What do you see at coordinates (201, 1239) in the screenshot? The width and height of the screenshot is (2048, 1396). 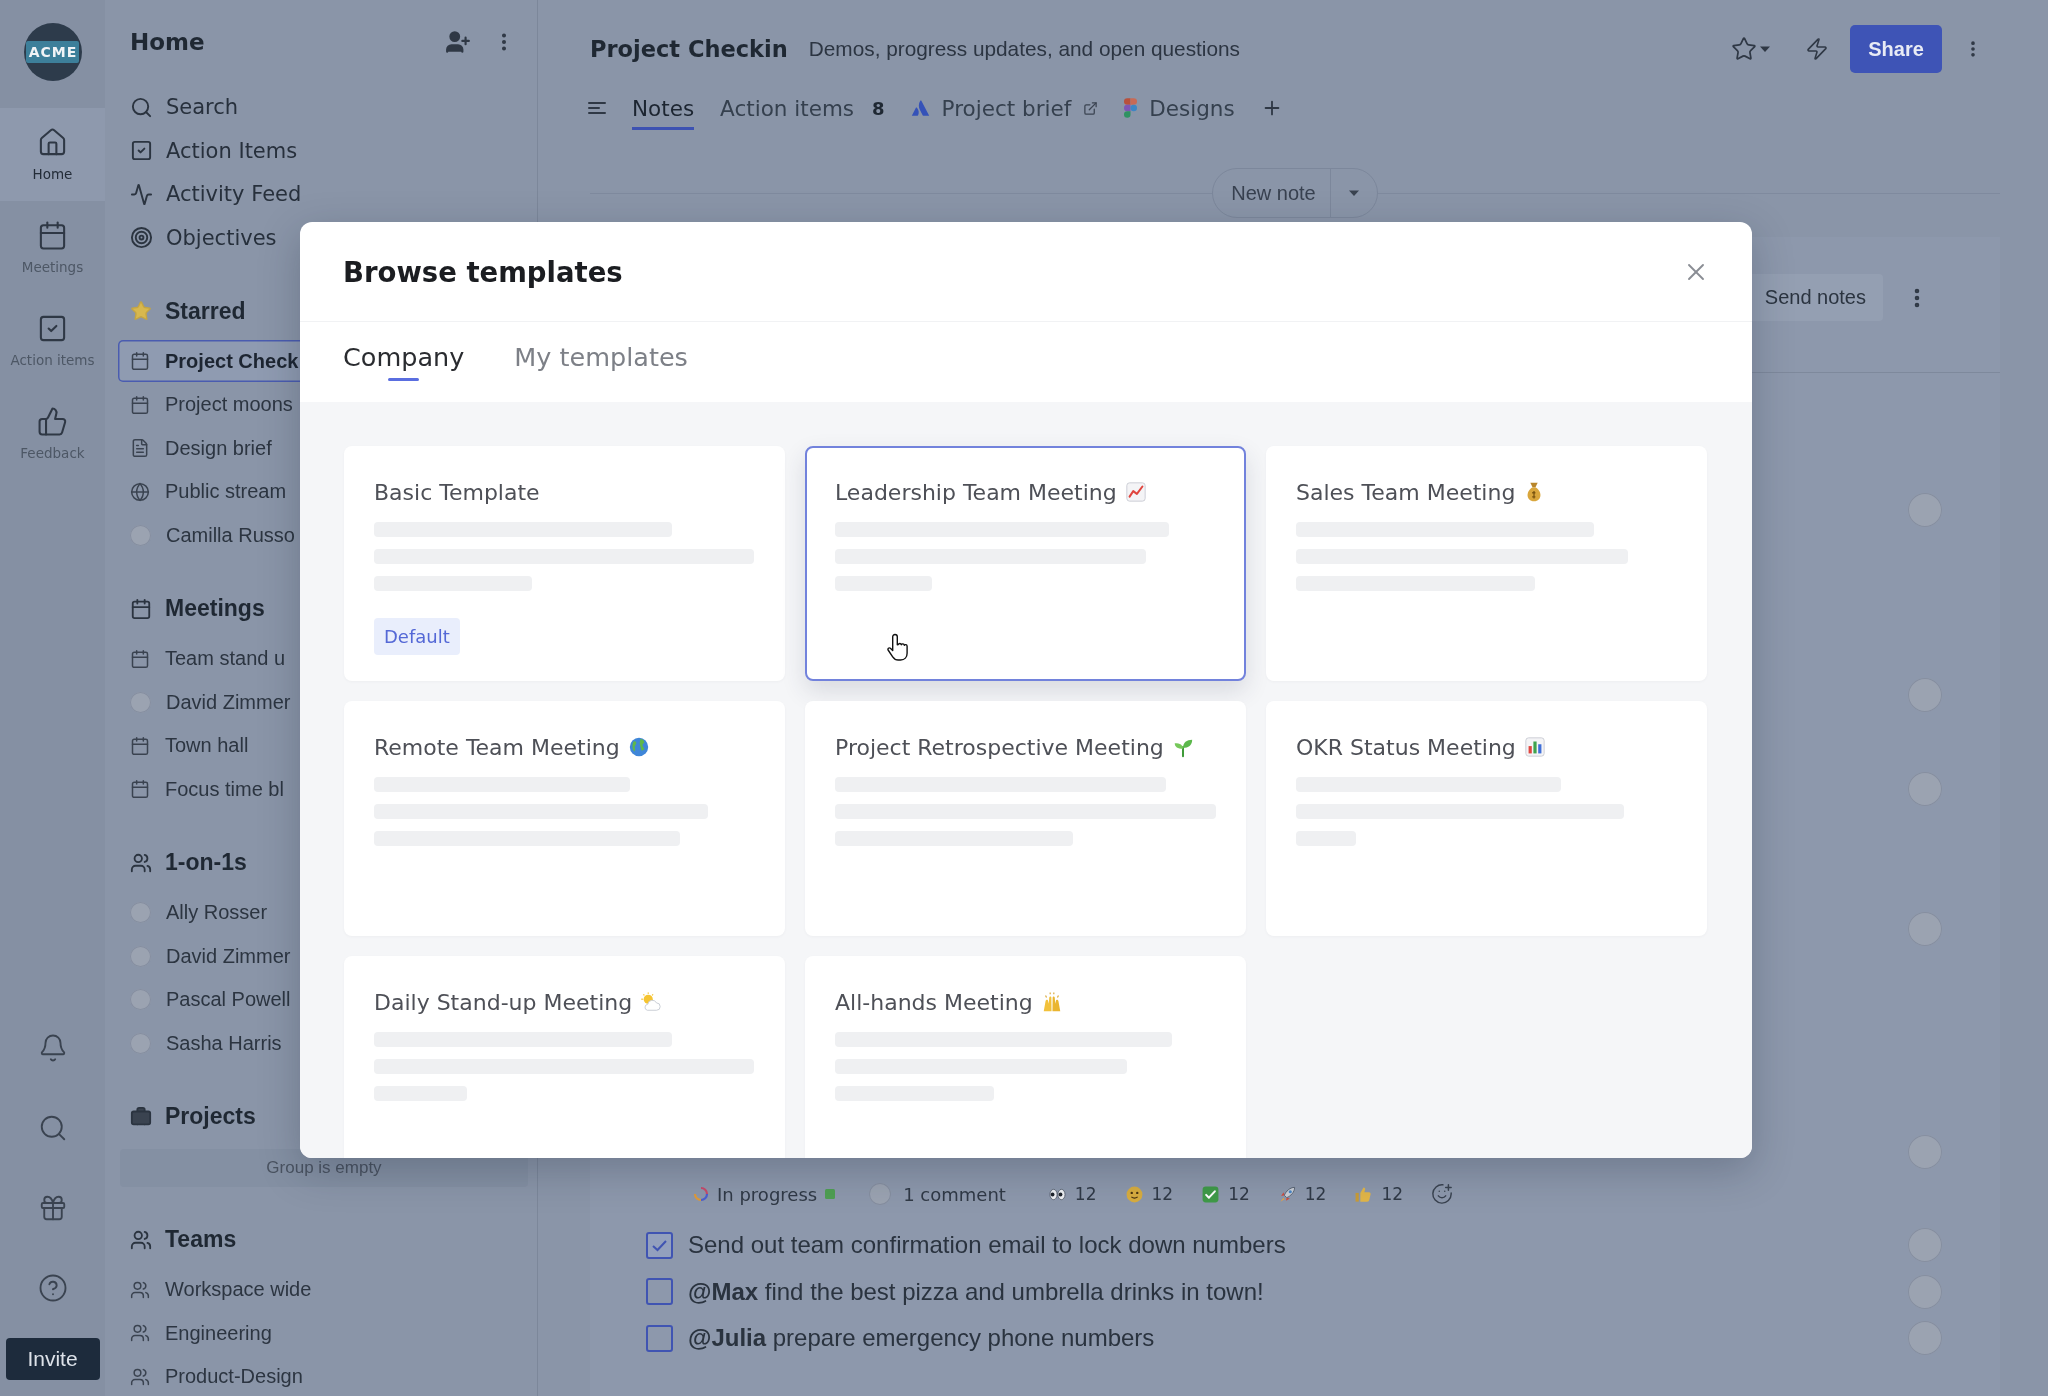 I see `section-title: Teams` at bounding box center [201, 1239].